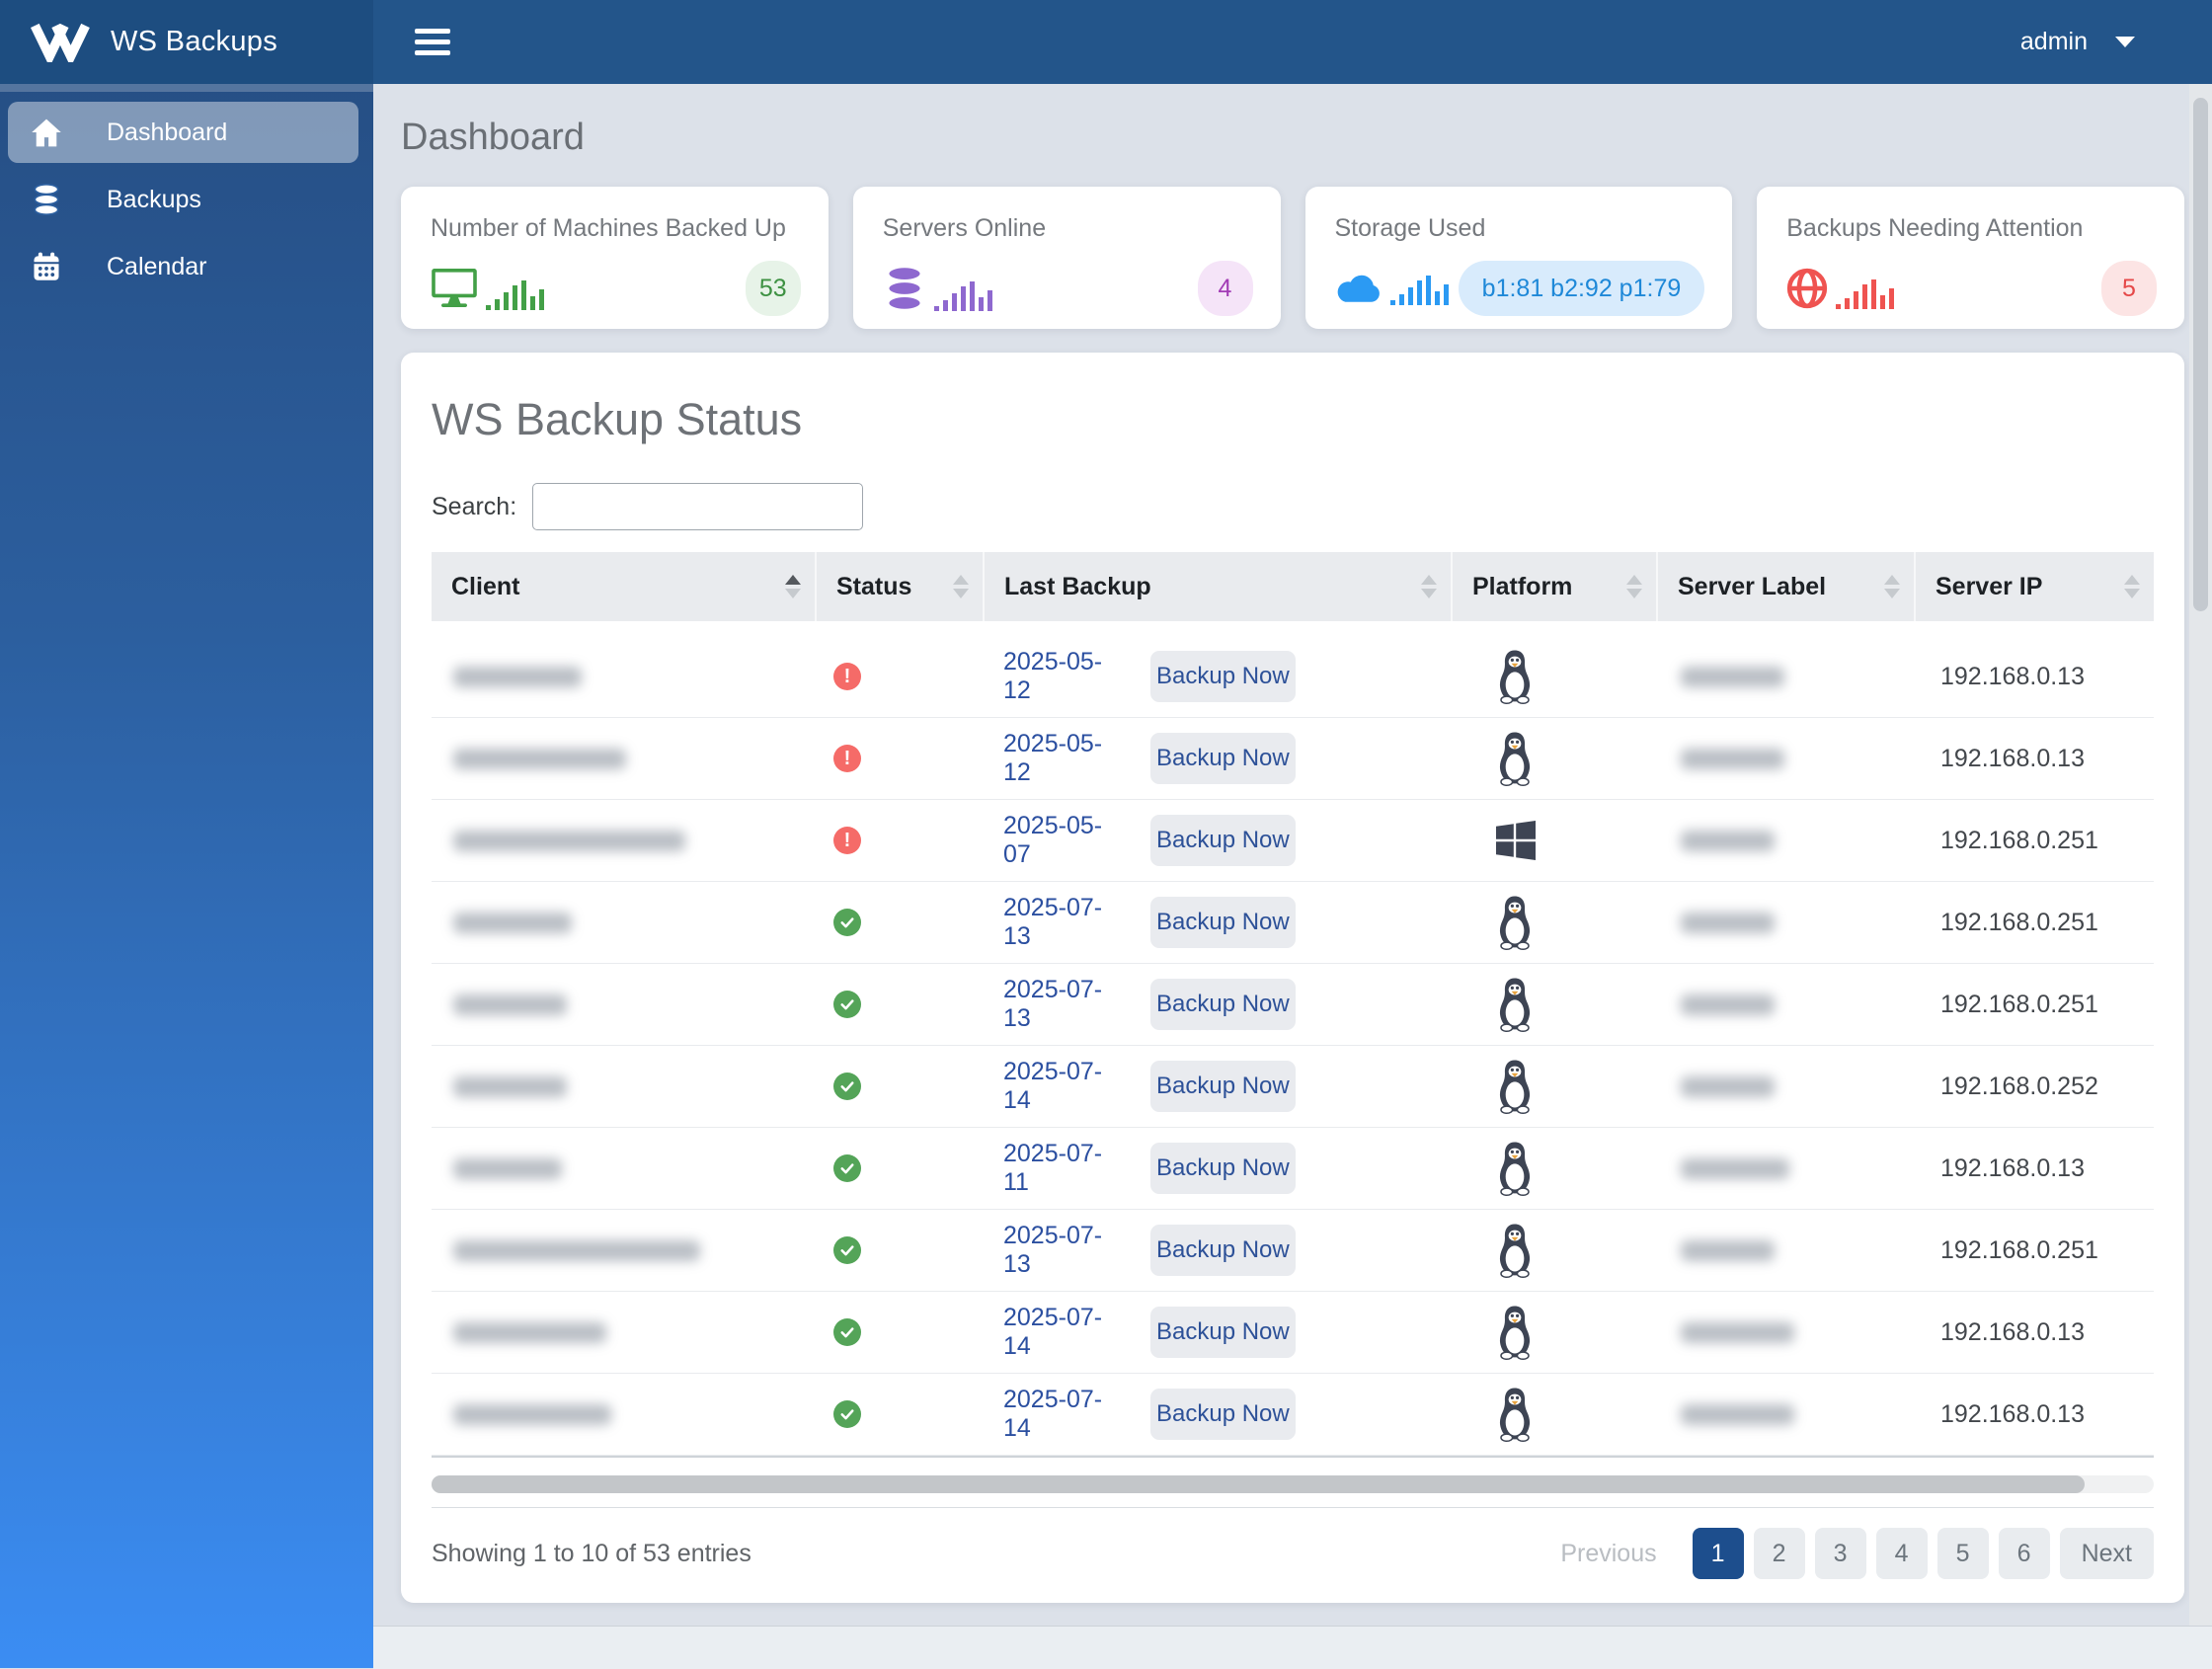 This screenshot has height=1669, width=2212. I want to click on pagination-next: Next, so click(2107, 1553).